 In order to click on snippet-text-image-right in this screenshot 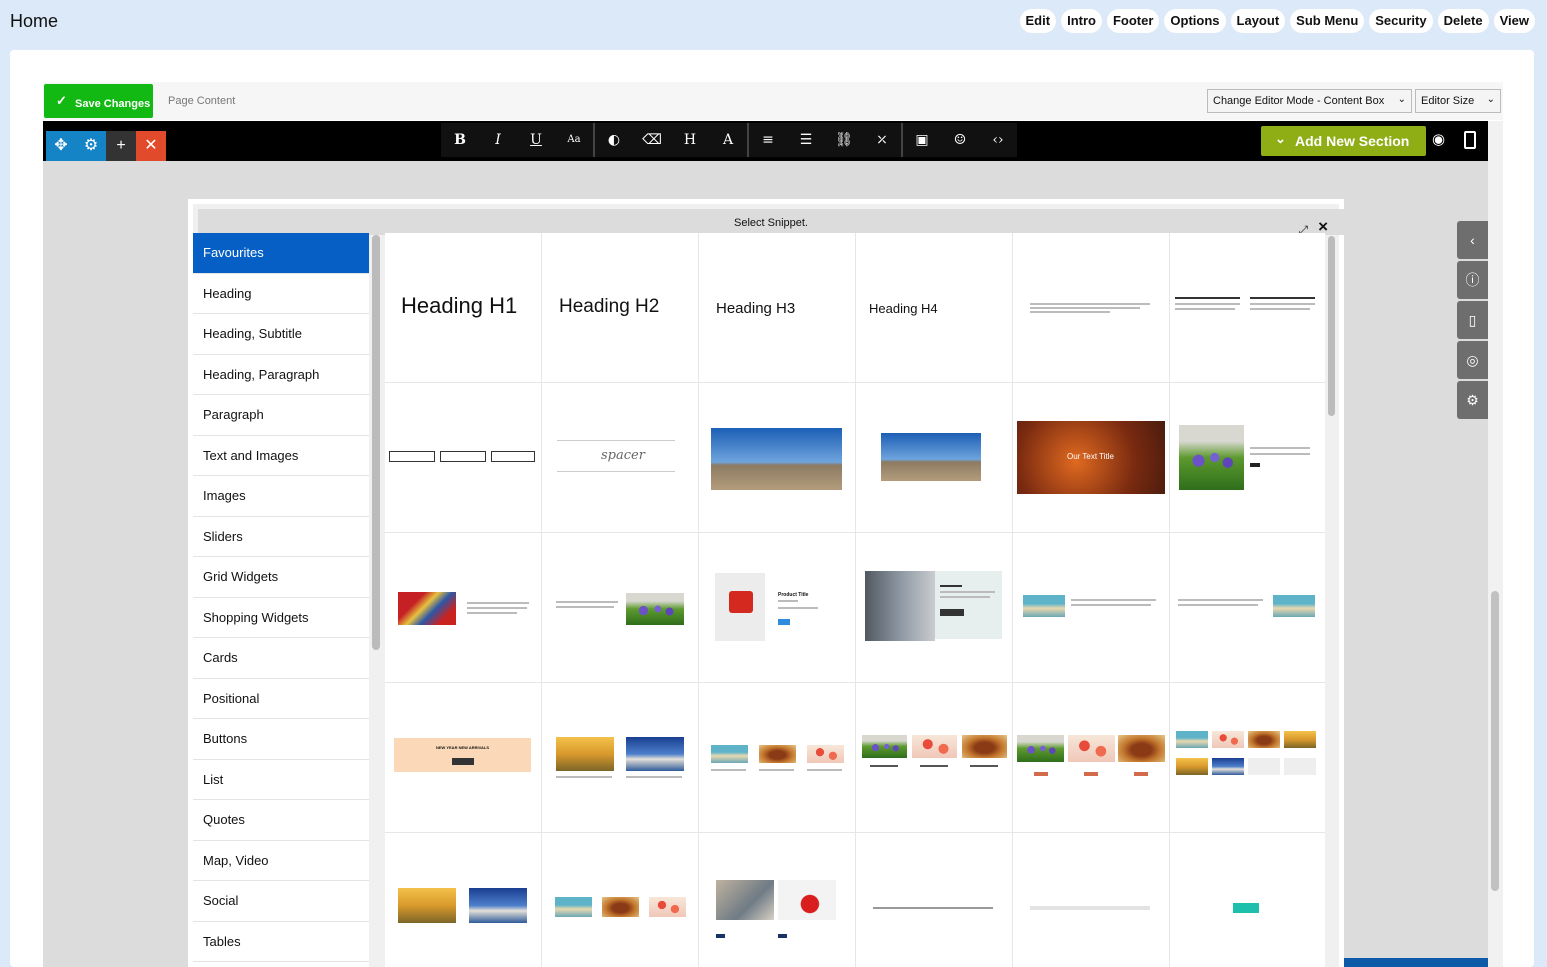, I will do `click(620, 607)`.